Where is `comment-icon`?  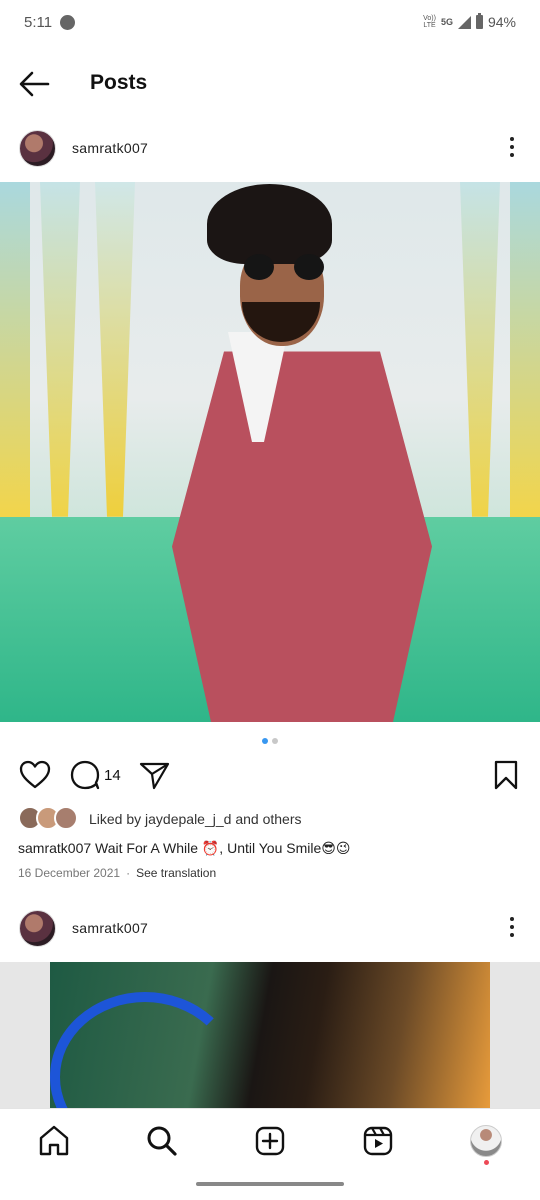
comment-icon is located at coordinates (85, 775).